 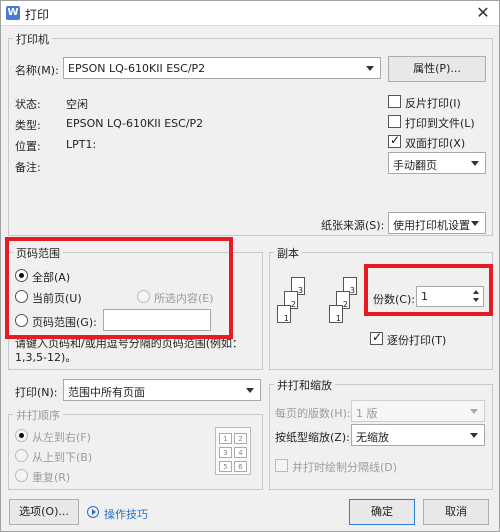 I want to click on reverse-print-checkbox, so click(x=394, y=101).